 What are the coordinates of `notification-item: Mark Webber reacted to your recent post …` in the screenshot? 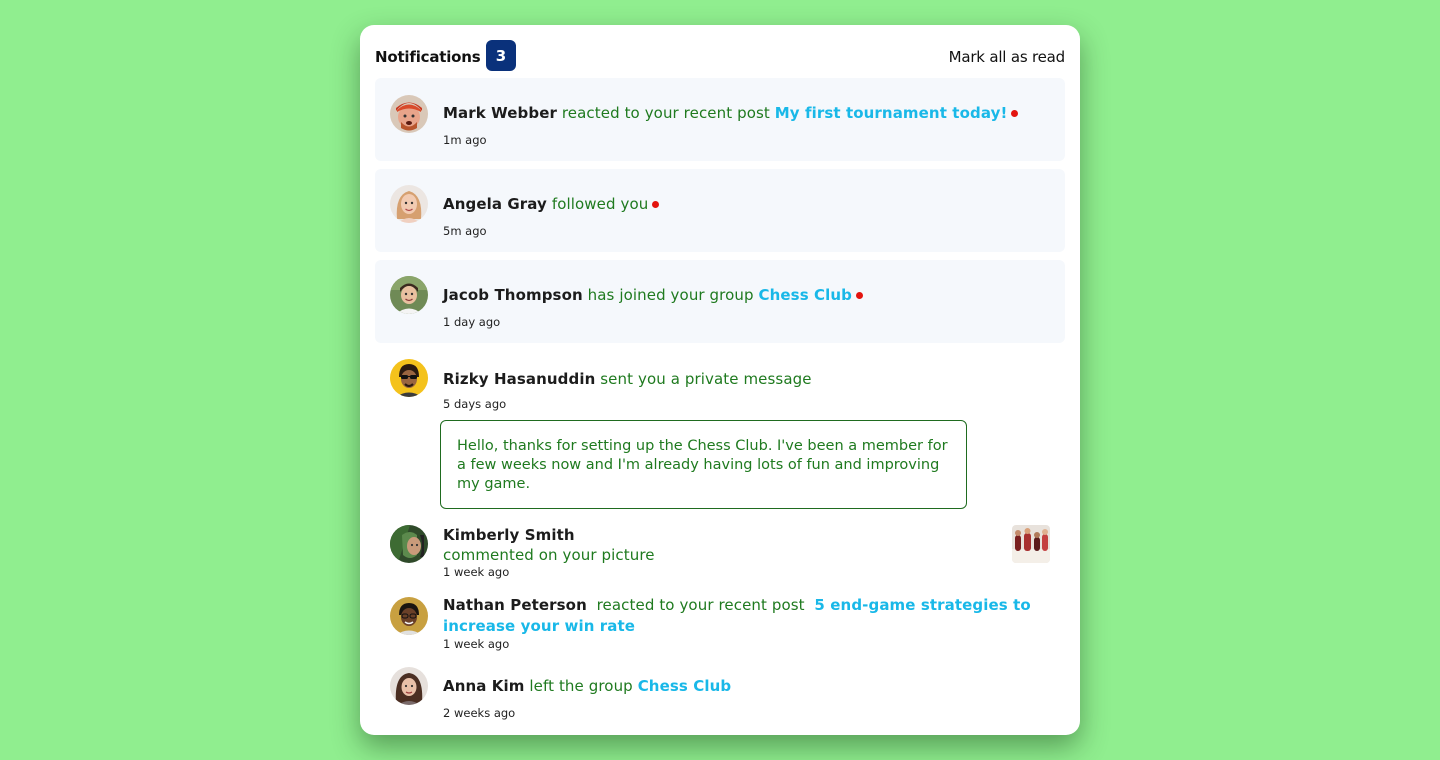 It's located at (720, 119).